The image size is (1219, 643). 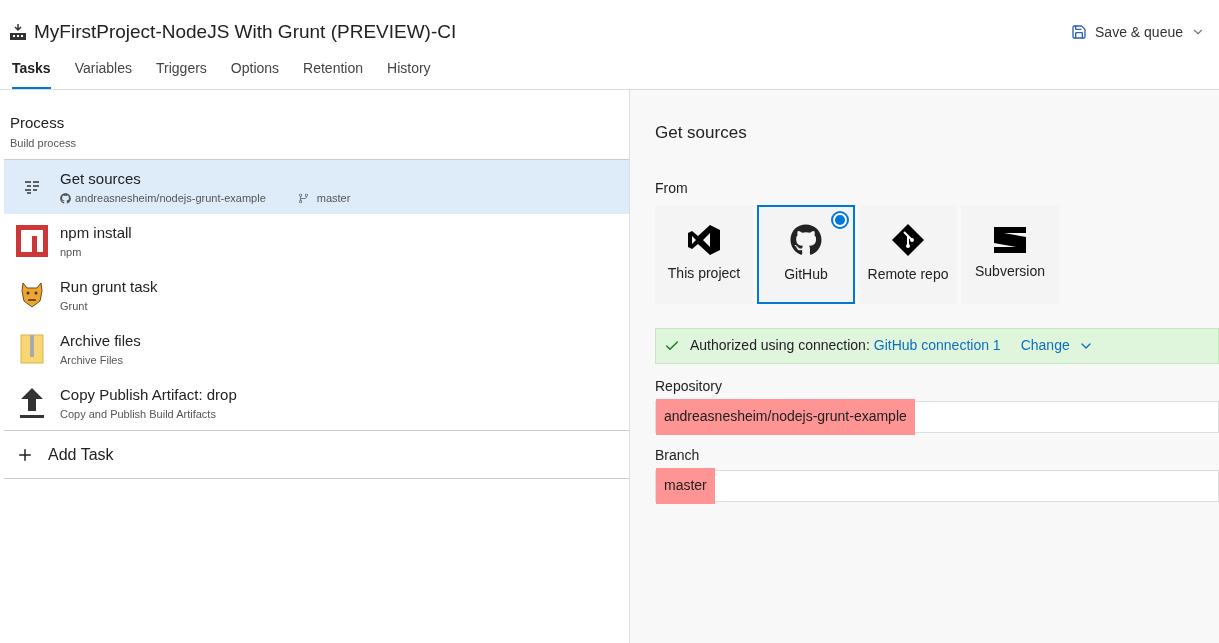 I want to click on task-name: Copy Publish Artifact: drop, so click(x=148, y=394).